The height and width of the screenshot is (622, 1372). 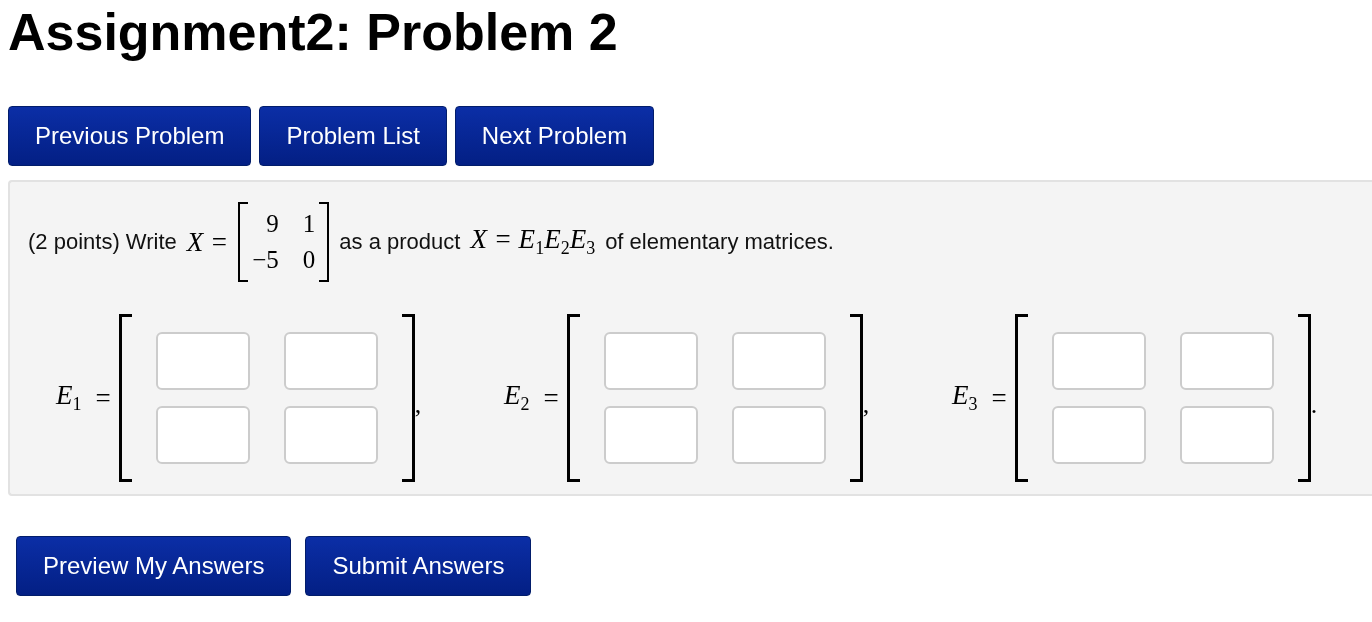 I want to click on nav-button: Previous Problem, so click(x=130, y=136).